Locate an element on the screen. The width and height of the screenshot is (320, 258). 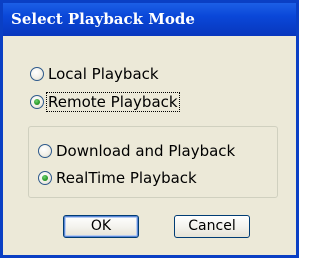
realtime-playback-radio: RealTime Playback is located at coordinates (118, 178).